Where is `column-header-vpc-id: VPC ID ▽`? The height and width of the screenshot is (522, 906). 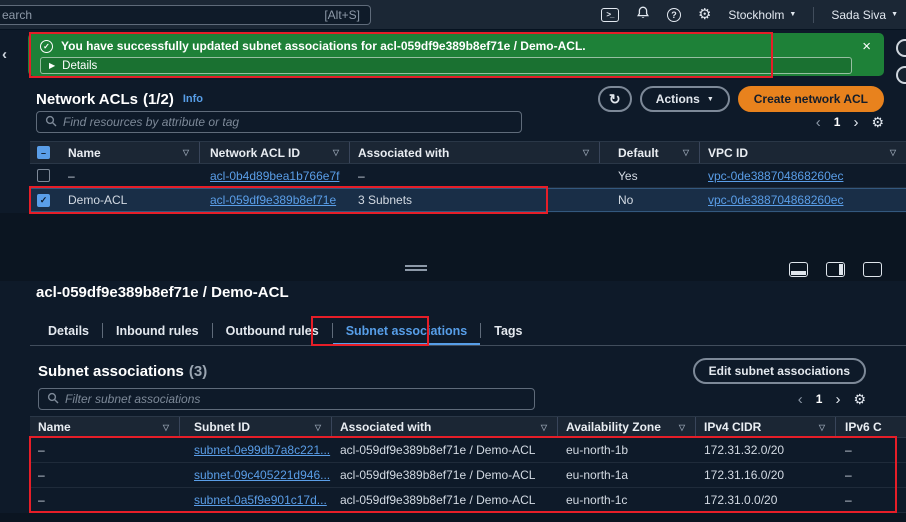 column-header-vpc-id: VPC ID ▽ is located at coordinates (803, 152).